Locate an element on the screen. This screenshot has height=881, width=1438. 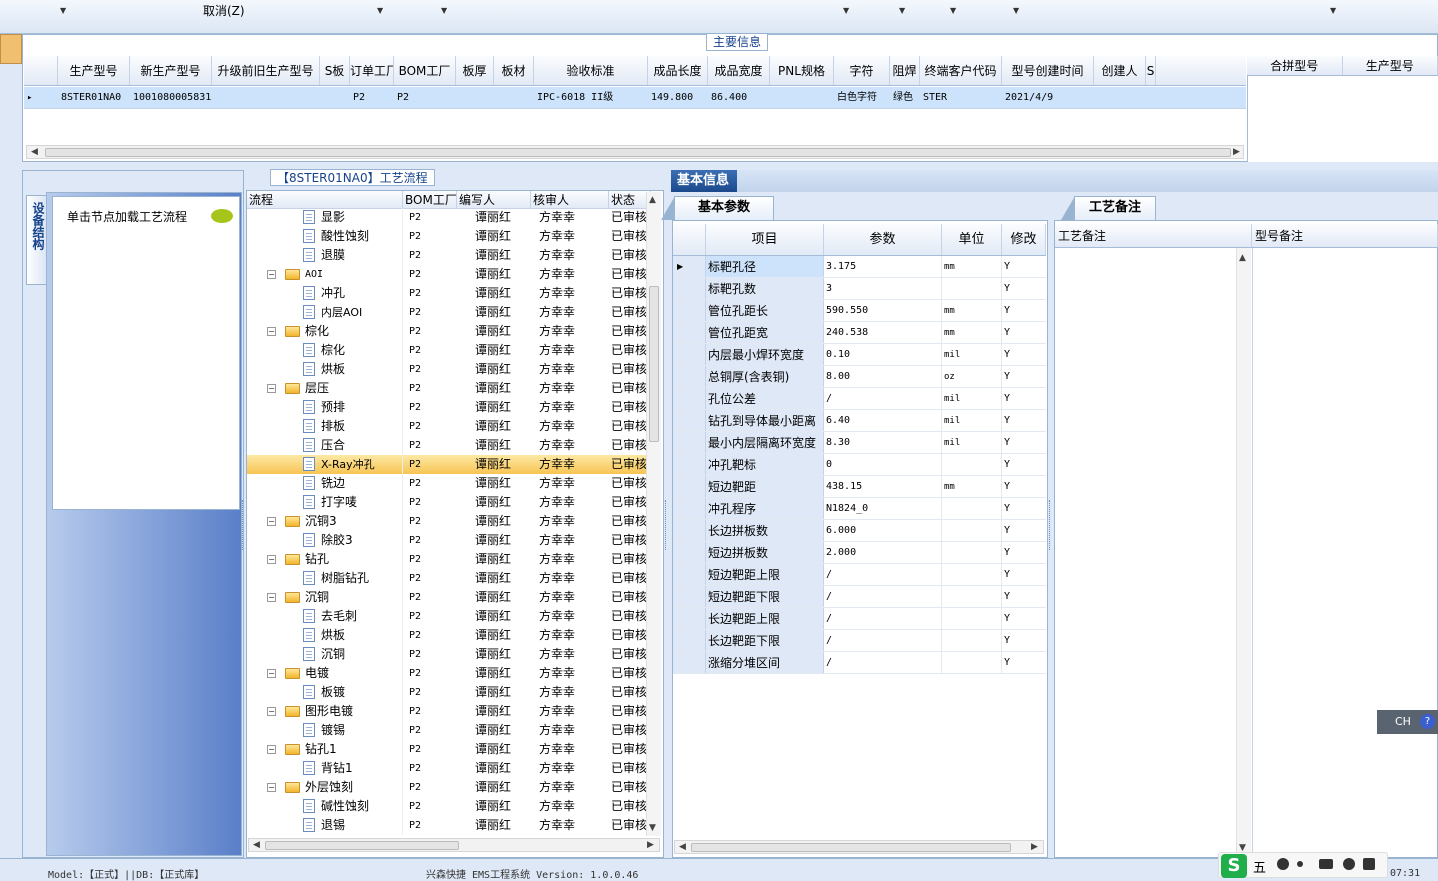
column-header: PNL规格 is located at coordinates (802, 70).